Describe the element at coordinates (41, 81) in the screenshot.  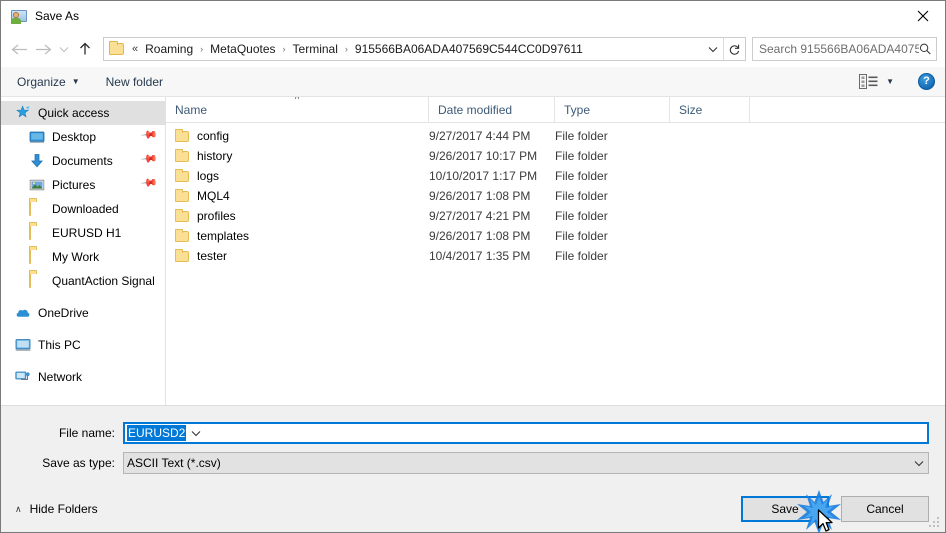
I see `organize-label: Organize` at that location.